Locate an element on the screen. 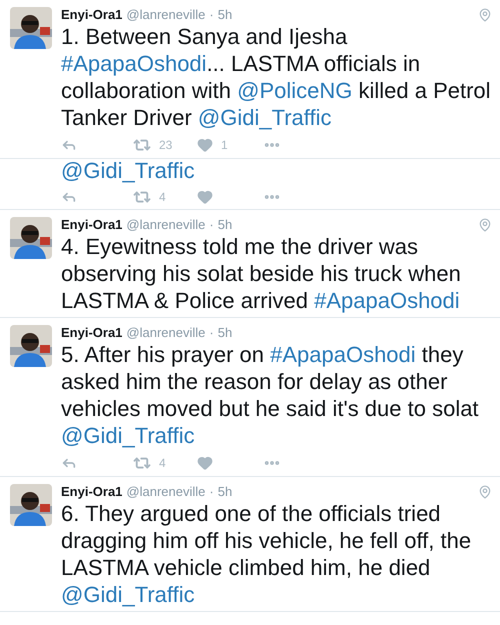  like-count: 1 is located at coordinates (224, 145).